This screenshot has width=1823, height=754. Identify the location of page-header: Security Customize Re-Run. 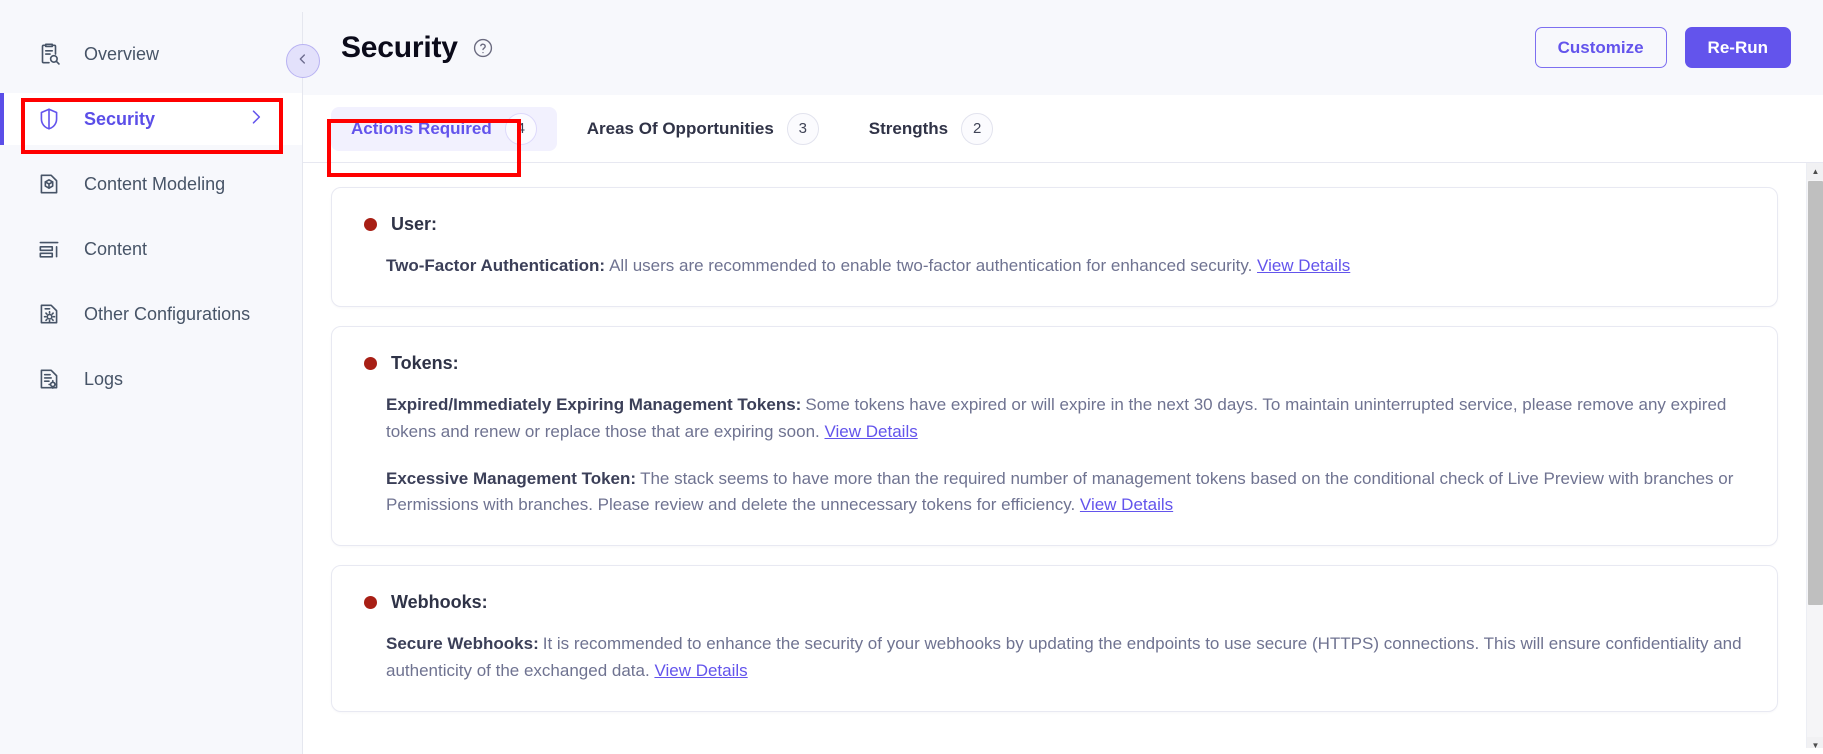
(1054, 47).